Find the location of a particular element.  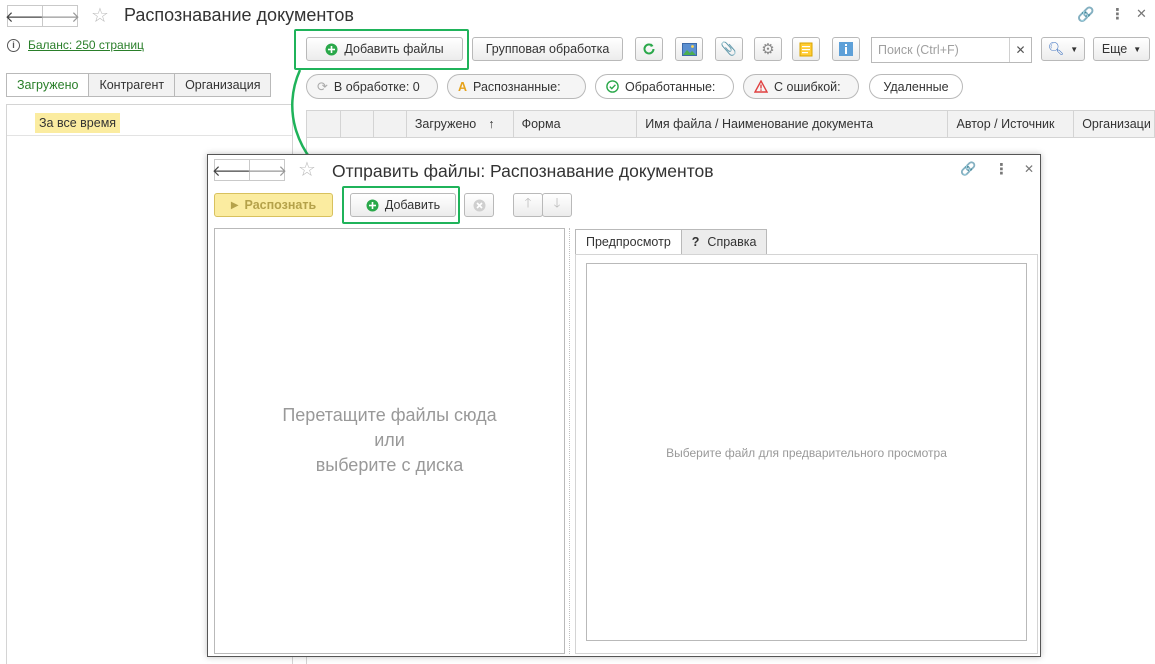

remove-button is located at coordinates (479, 205).